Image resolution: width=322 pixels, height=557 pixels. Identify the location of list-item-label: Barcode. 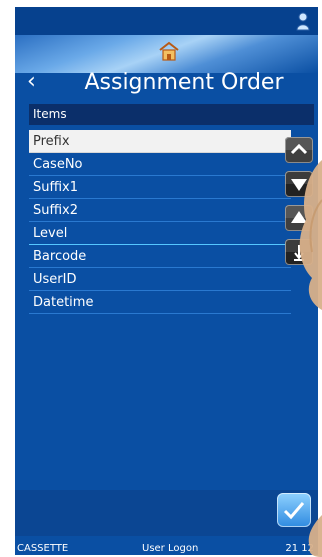
(60, 256).